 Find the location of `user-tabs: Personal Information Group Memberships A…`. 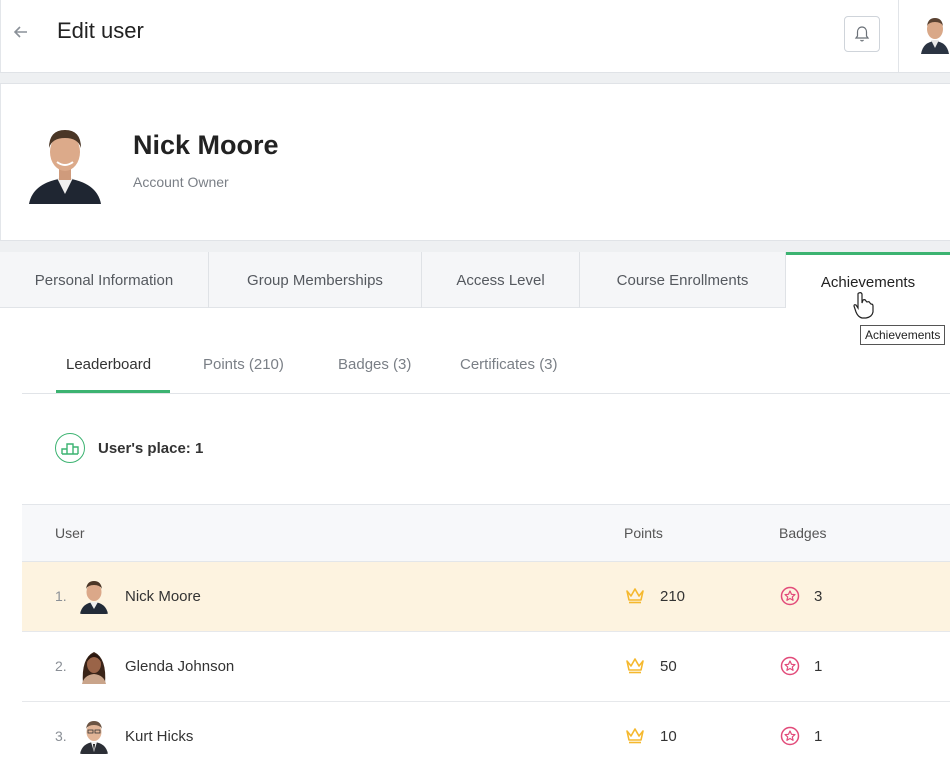

user-tabs: Personal Information Group Memberships A… is located at coordinates (475, 280).